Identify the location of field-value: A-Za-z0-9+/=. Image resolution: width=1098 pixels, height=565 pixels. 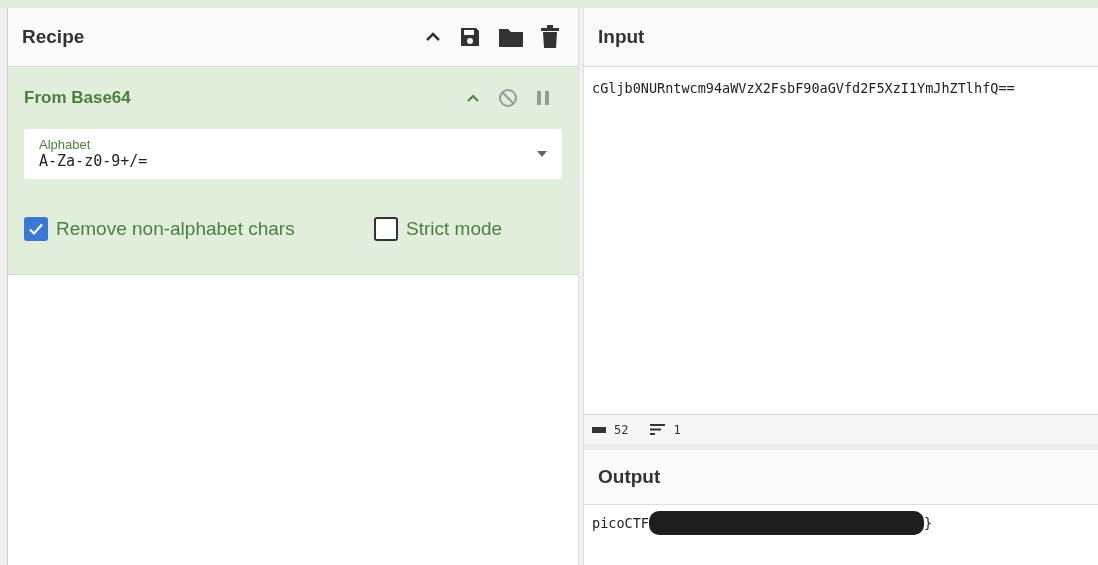
(94, 161).